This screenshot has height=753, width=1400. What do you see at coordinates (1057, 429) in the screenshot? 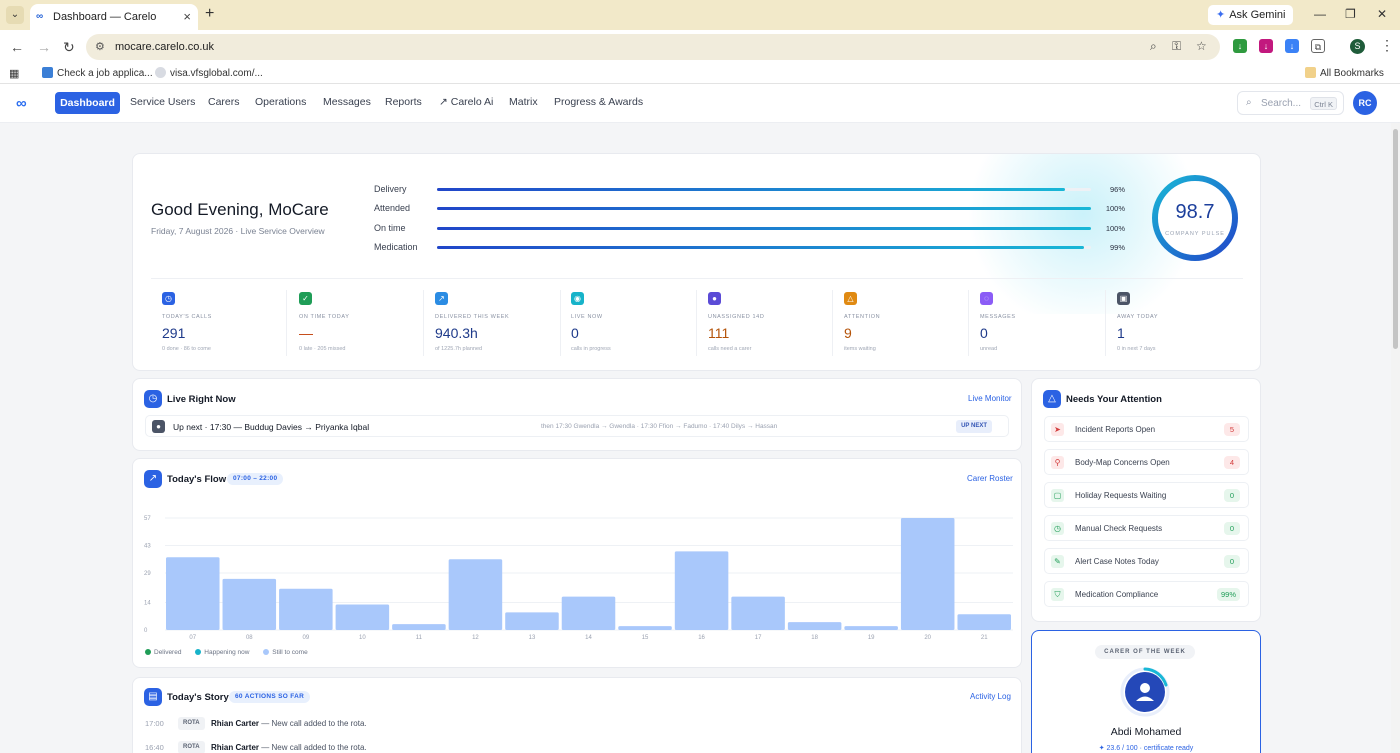
I see `send-icon: ➤` at bounding box center [1057, 429].